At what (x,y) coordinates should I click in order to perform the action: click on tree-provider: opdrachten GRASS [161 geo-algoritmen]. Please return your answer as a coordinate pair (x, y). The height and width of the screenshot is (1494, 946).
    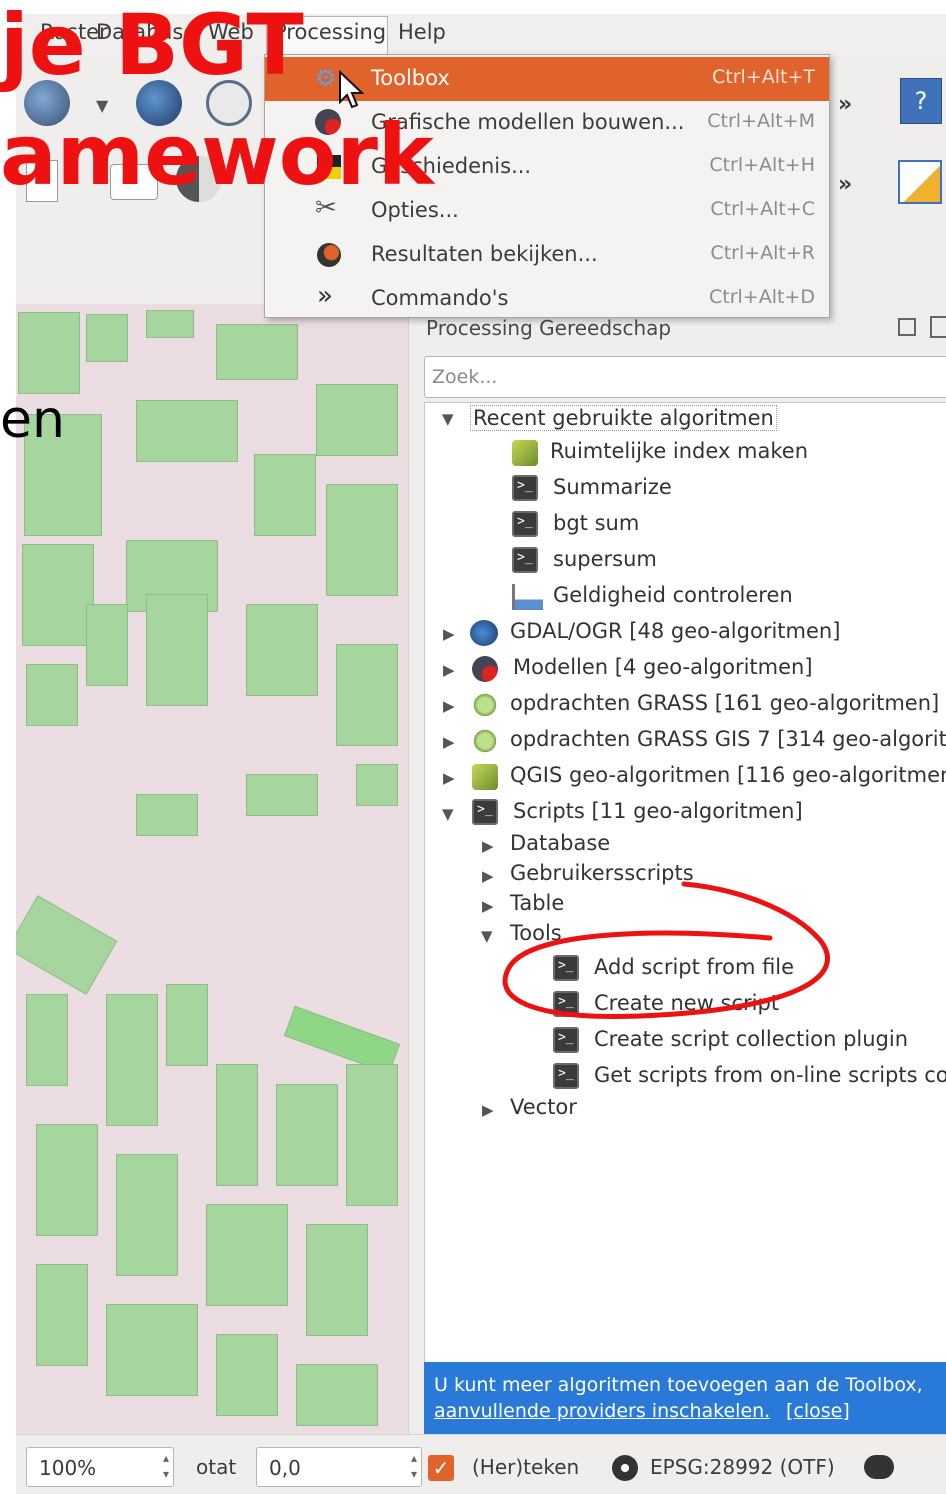
    Looking at the image, I should click on (724, 703).